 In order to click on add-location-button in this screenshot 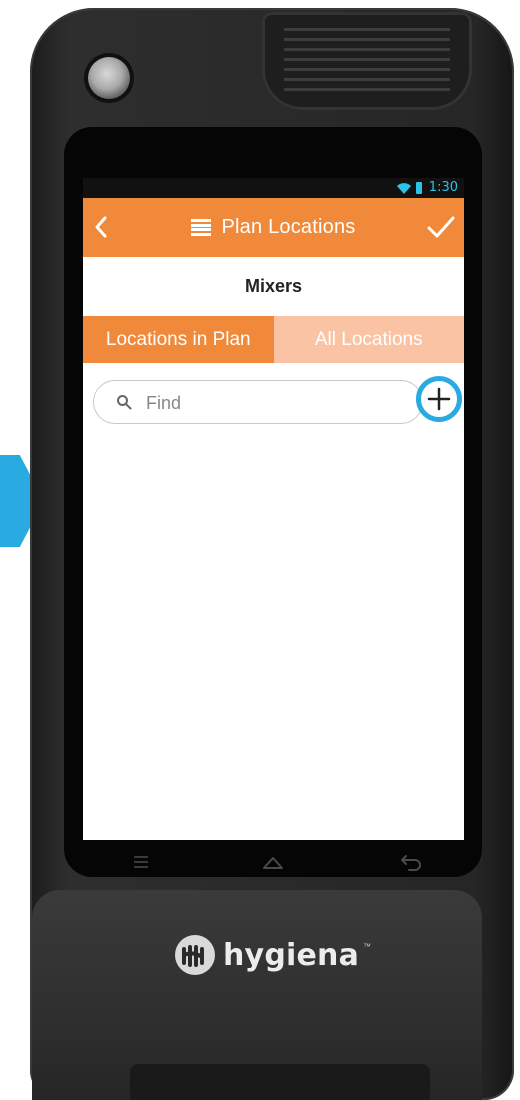, I will do `click(439, 399)`.